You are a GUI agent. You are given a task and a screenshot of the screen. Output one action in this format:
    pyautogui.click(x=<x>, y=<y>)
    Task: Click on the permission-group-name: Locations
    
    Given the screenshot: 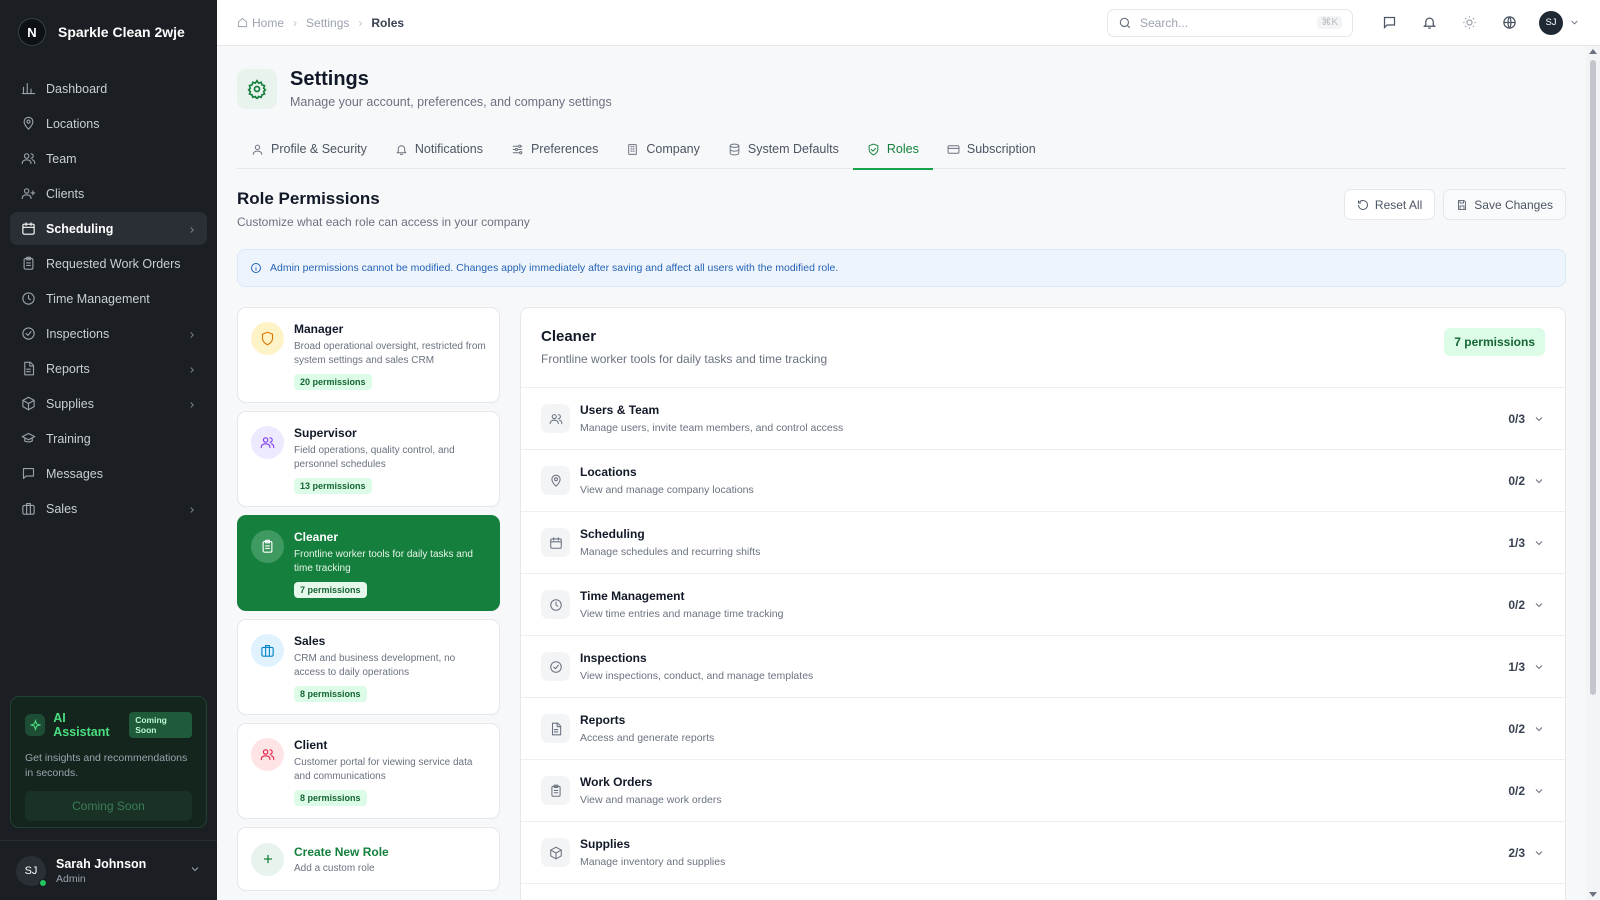 What is the action you would take?
    pyautogui.click(x=608, y=472)
    